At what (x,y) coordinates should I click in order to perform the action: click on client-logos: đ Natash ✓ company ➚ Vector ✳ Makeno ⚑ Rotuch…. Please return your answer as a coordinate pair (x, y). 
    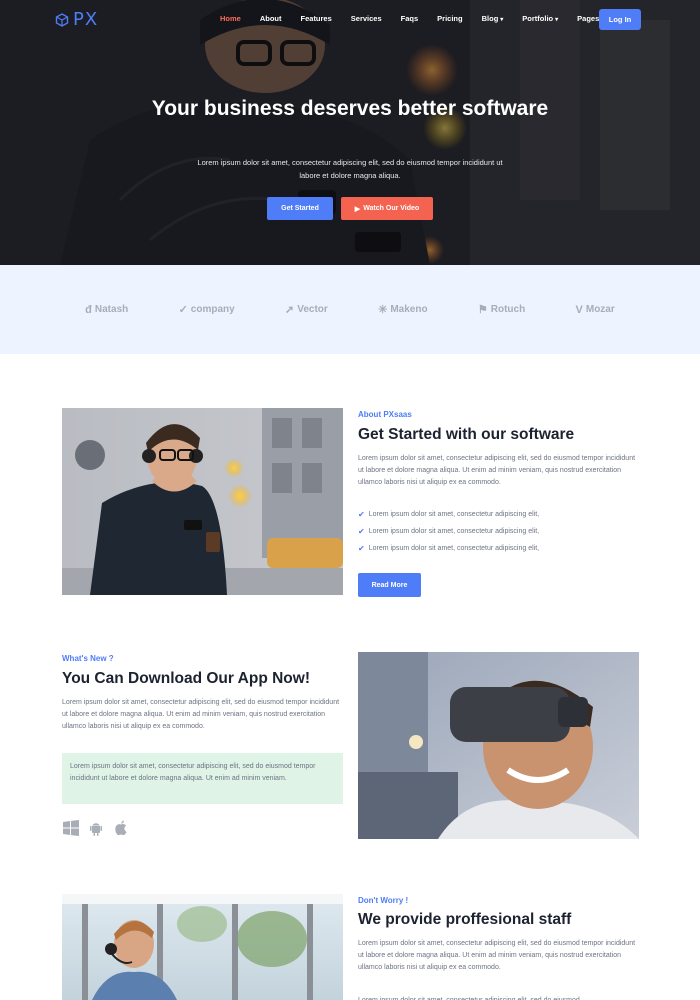
    Looking at the image, I should click on (350, 309).